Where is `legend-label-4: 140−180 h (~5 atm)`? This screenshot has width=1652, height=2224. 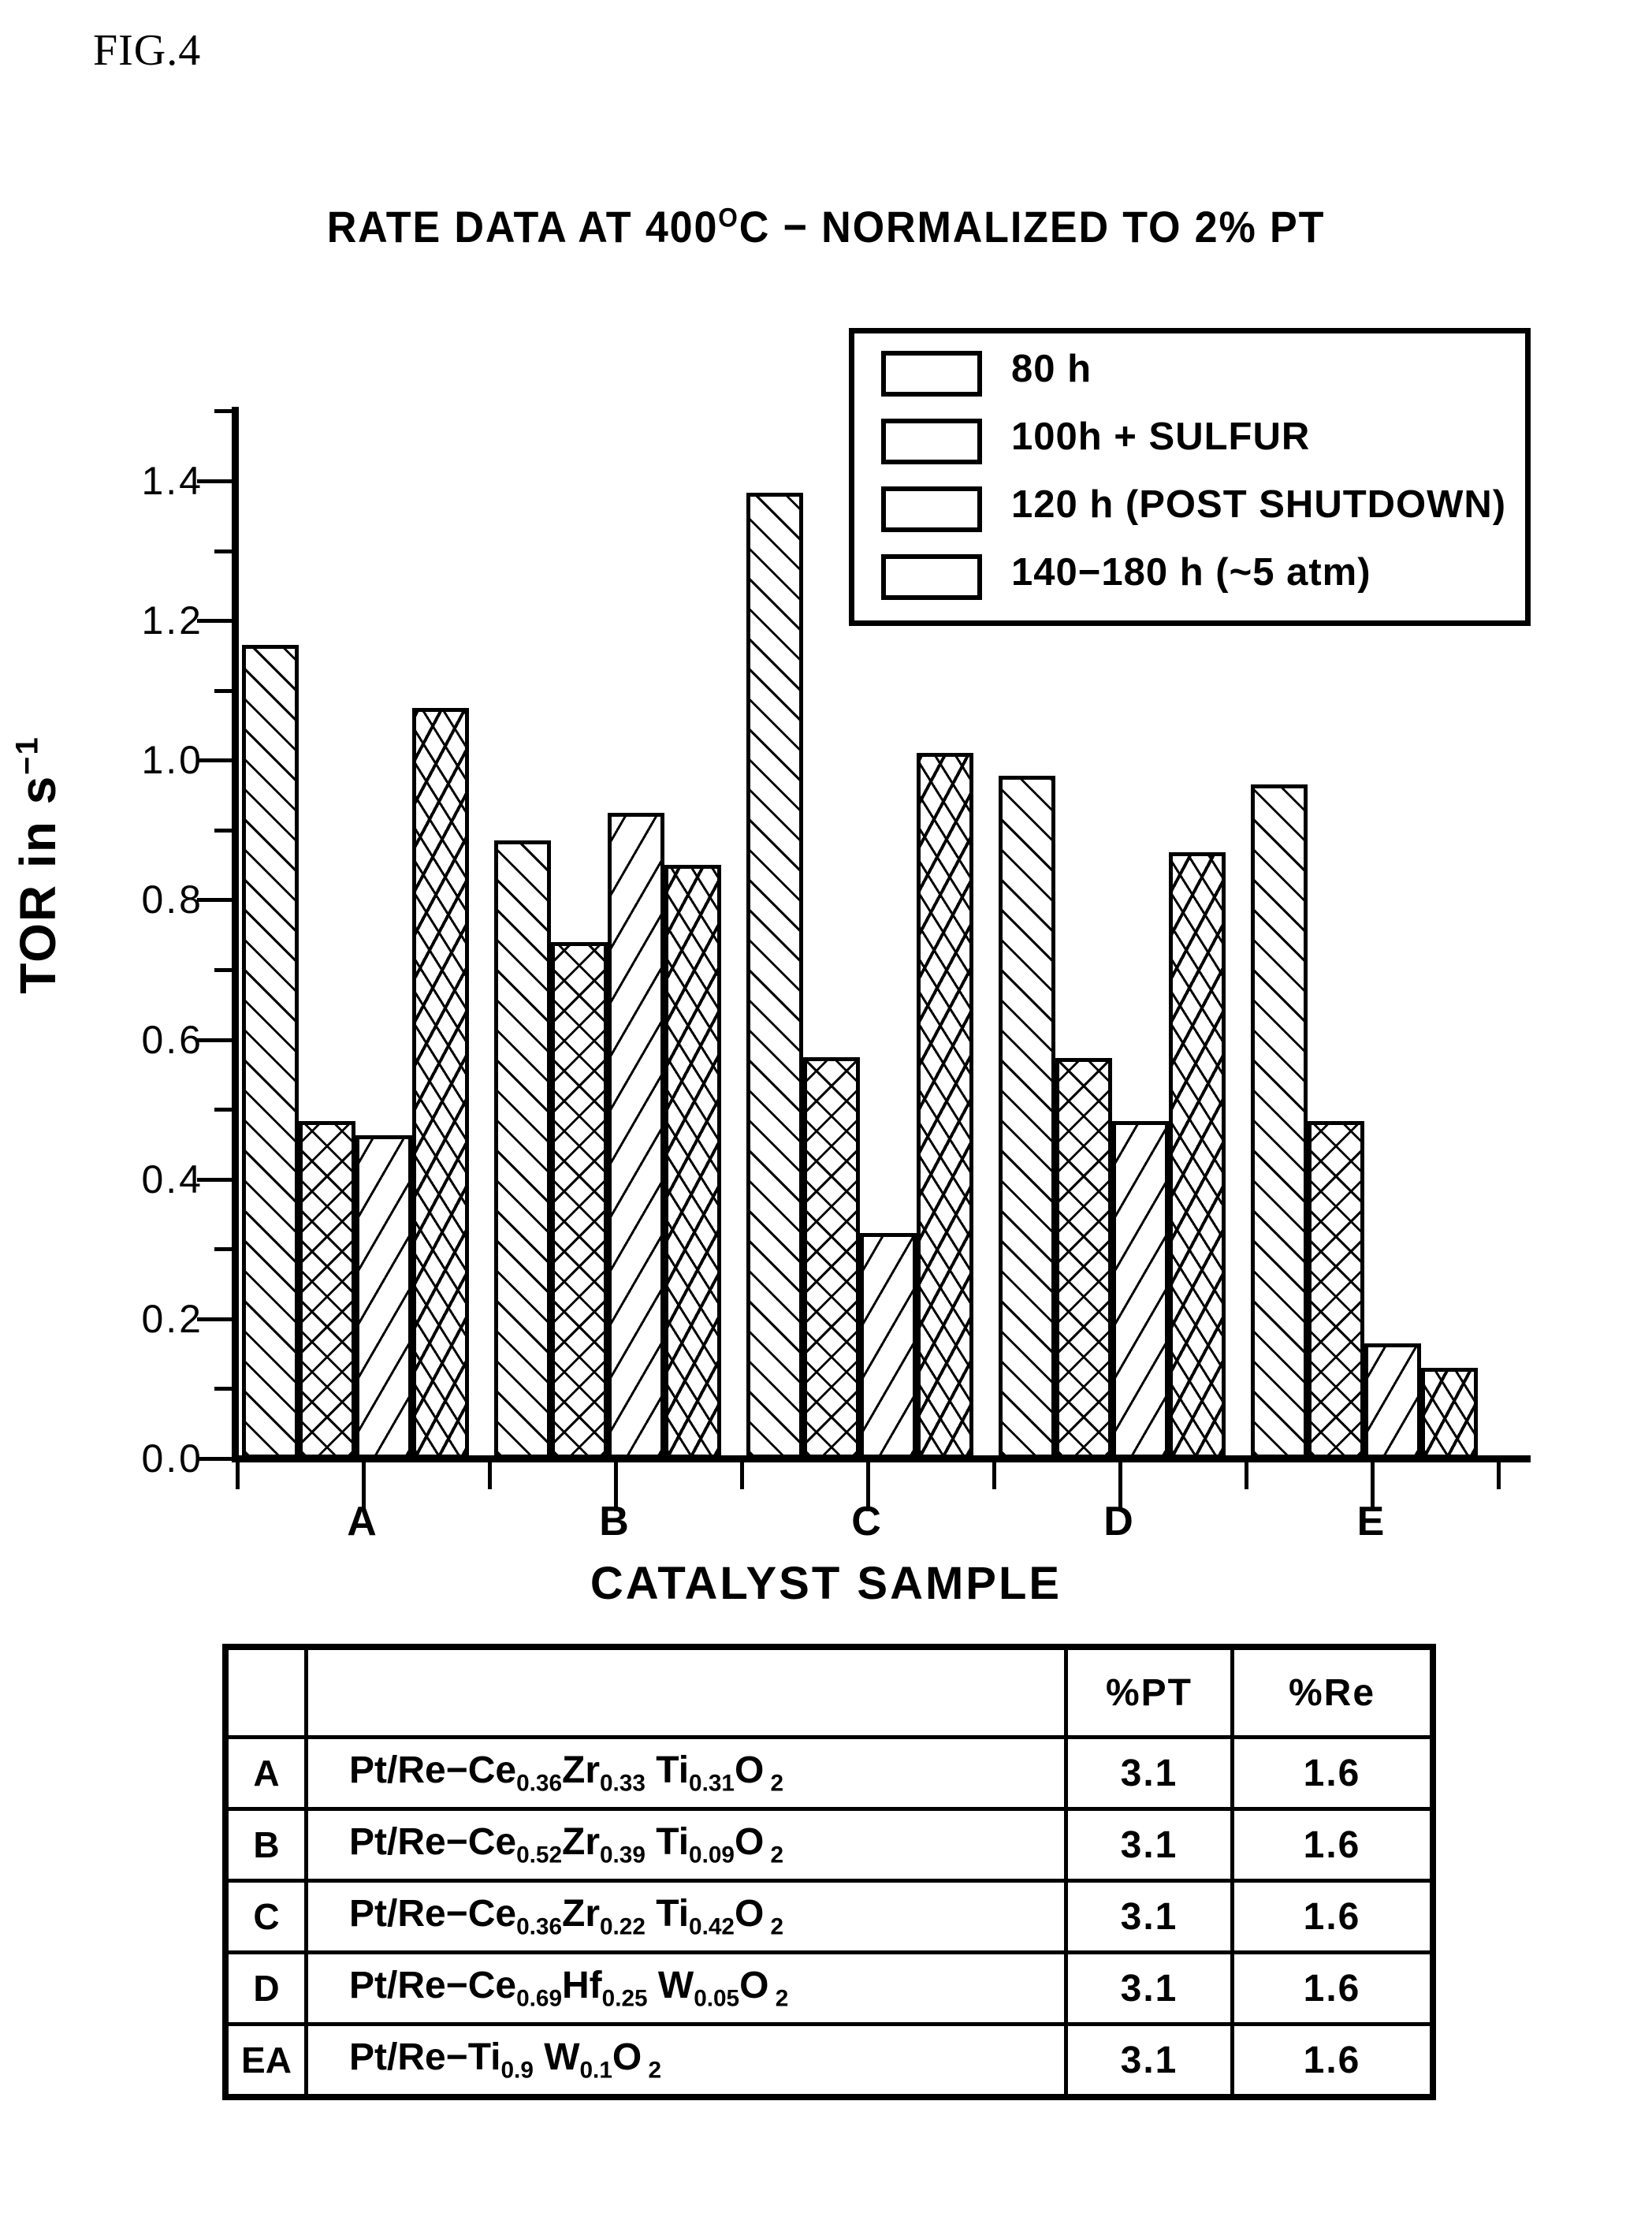
legend-label-4: 140−180 h (~5 atm) is located at coordinates (1191, 572).